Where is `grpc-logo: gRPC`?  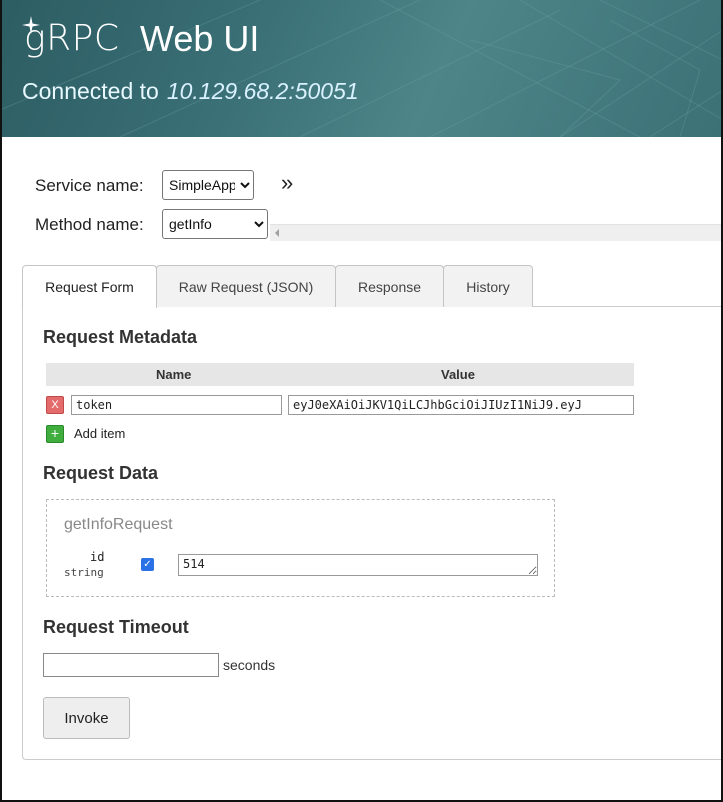 grpc-logo: gRPC is located at coordinates (70, 37).